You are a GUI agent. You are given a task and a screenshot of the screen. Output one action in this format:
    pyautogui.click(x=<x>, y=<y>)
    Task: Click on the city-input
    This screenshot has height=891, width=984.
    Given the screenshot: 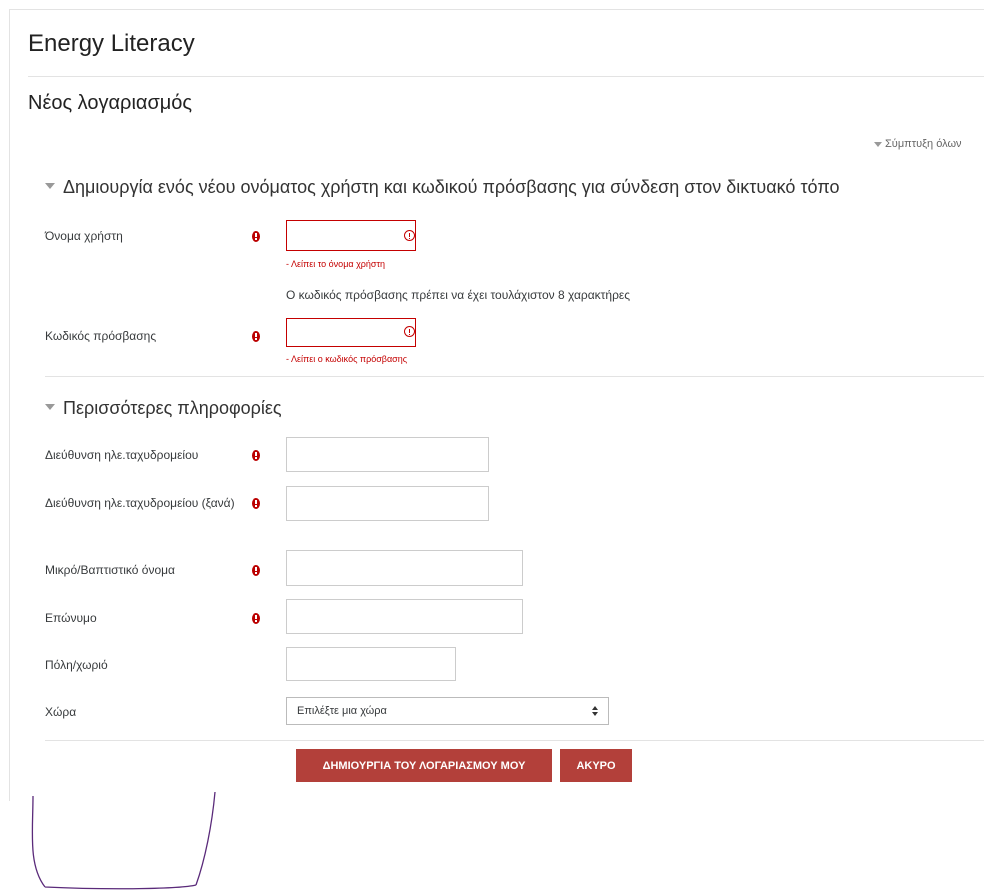 What is the action you would take?
    pyautogui.click(x=371, y=664)
    